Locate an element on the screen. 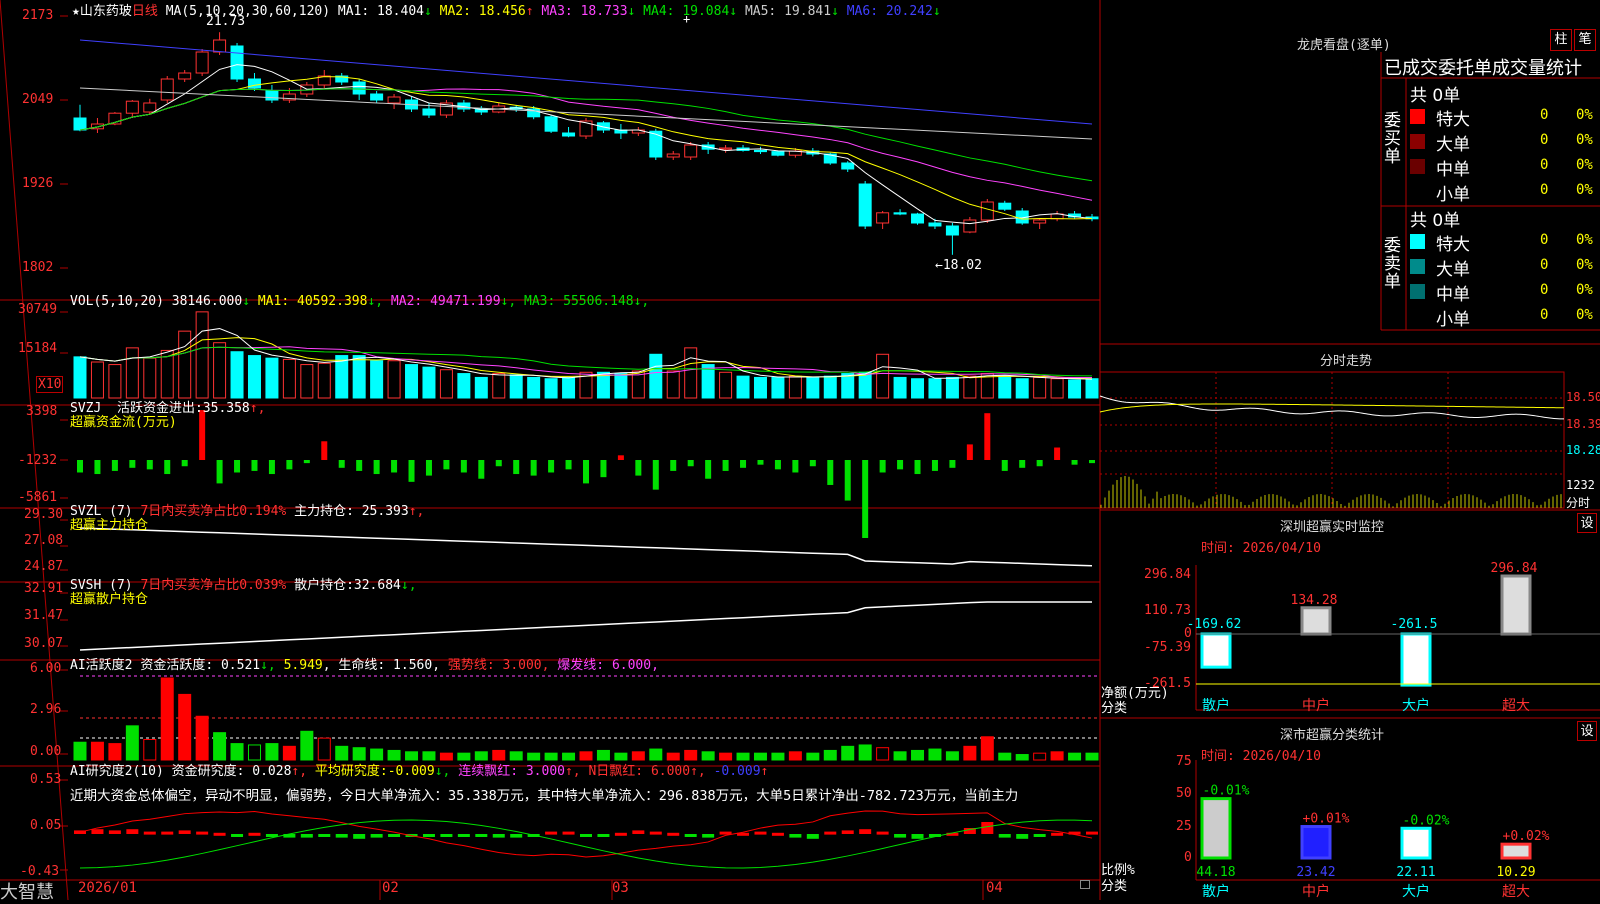 Image resolution: width=1600 pixels, height=904 pixels. vol-ma-arrow: ↓, is located at coordinates (508, 301).